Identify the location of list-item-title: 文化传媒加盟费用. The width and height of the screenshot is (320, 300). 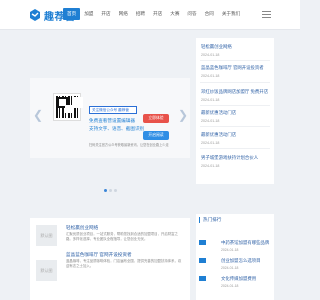
(238, 279).